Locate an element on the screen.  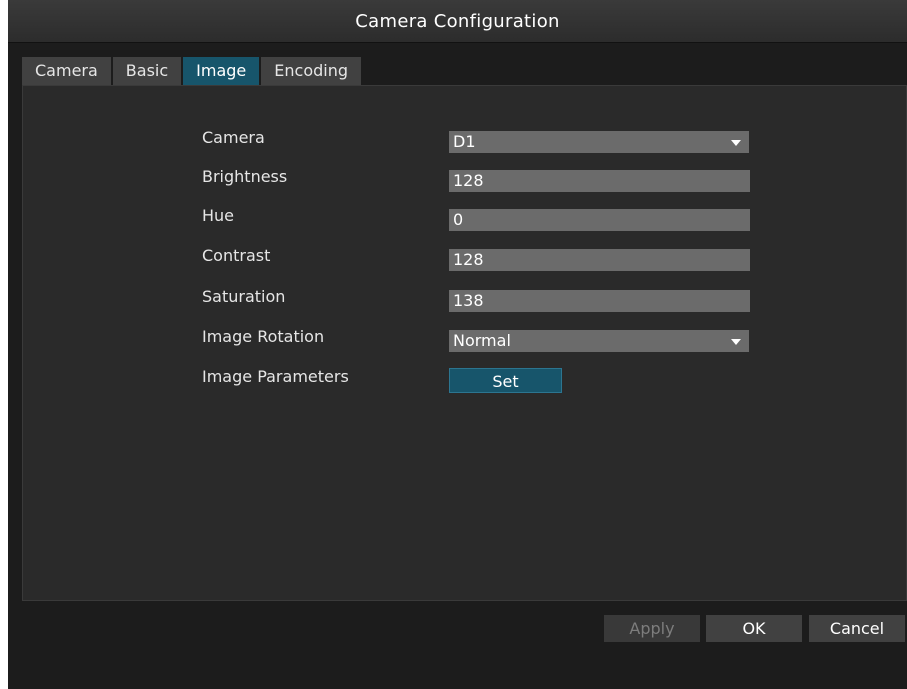
tab-basic: Basic is located at coordinates (147, 71).